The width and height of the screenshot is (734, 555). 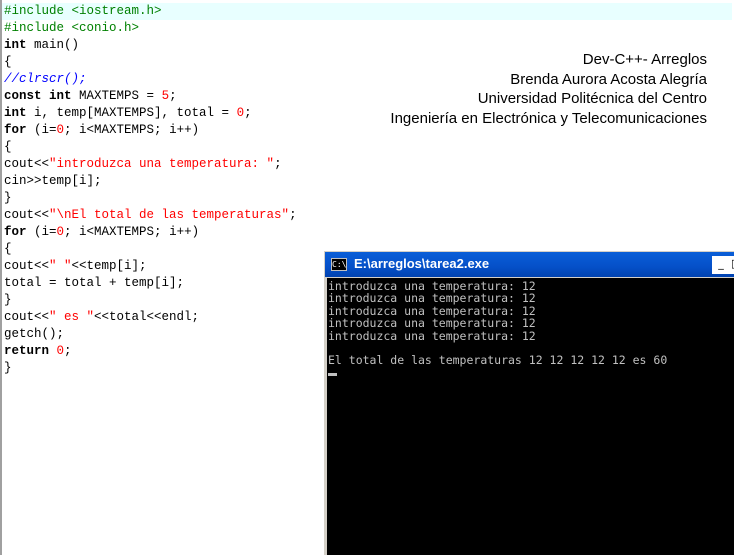 I want to click on code-token: //clrscr();, so click(x=45, y=79).